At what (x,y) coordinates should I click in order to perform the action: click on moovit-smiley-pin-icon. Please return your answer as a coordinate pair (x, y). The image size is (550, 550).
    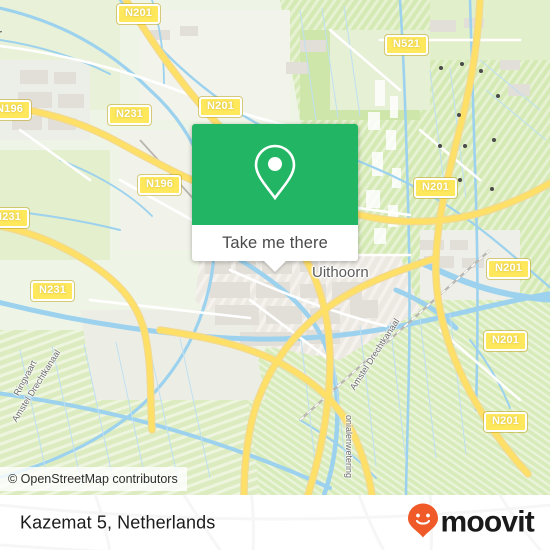
    Looking at the image, I should click on (423, 522).